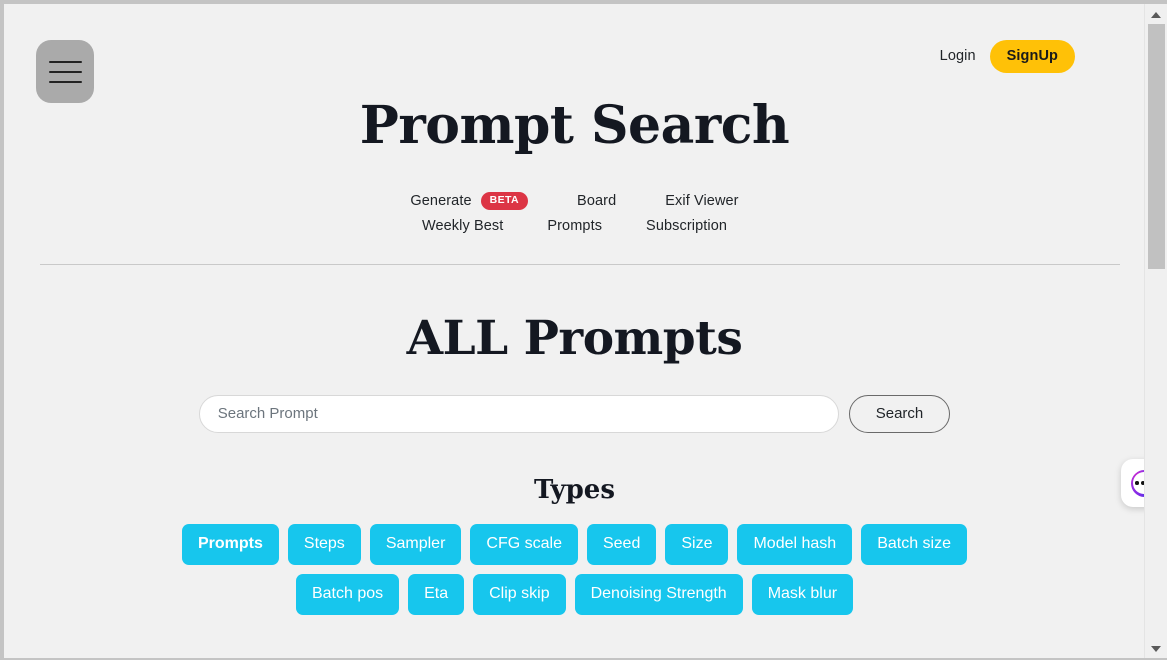 Image resolution: width=1167 pixels, height=660 pixels. What do you see at coordinates (347, 594) in the screenshot?
I see `type-filter-batch-pos: Batch pos` at bounding box center [347, 594].